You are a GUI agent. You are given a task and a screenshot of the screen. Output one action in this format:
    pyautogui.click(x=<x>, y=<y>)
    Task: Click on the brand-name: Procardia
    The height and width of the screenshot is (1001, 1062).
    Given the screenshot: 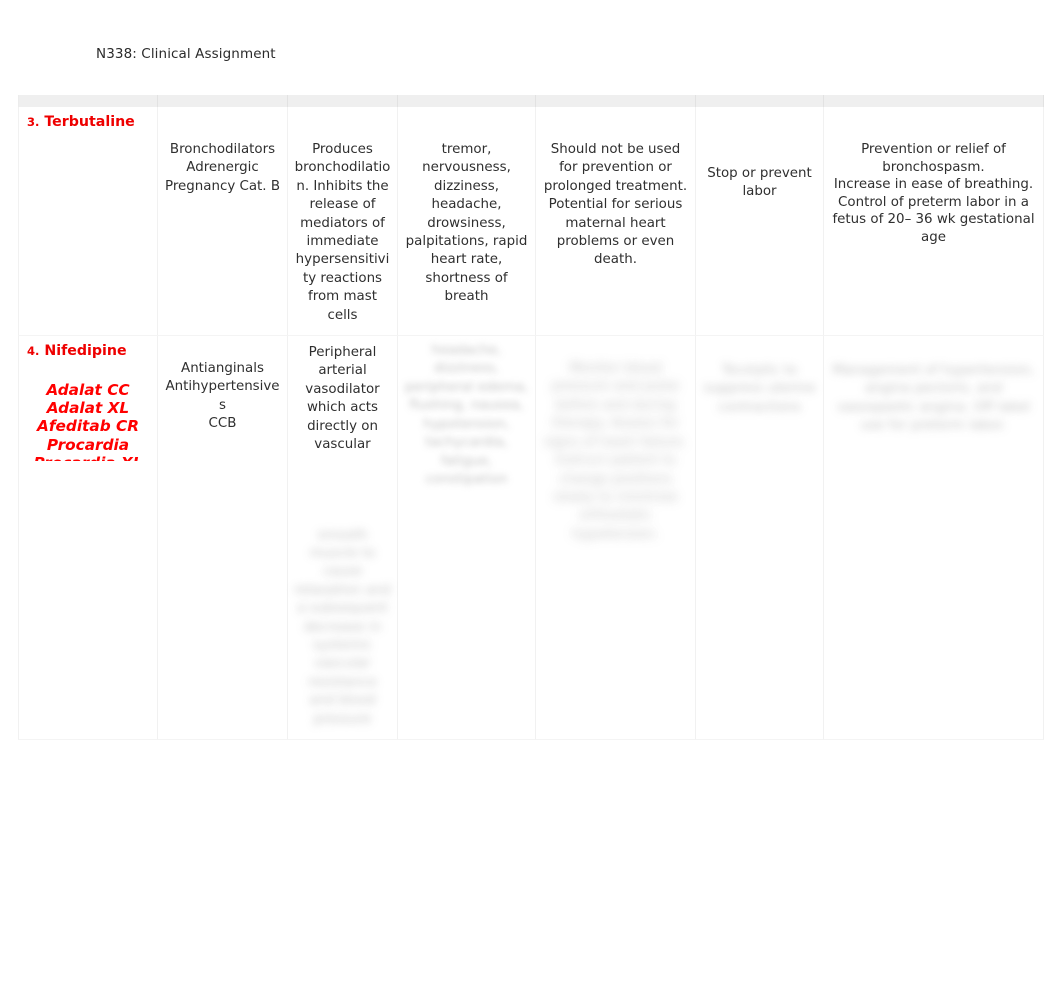 What is the action you would take?
    pyautogui.click(x=88, y=444)
    